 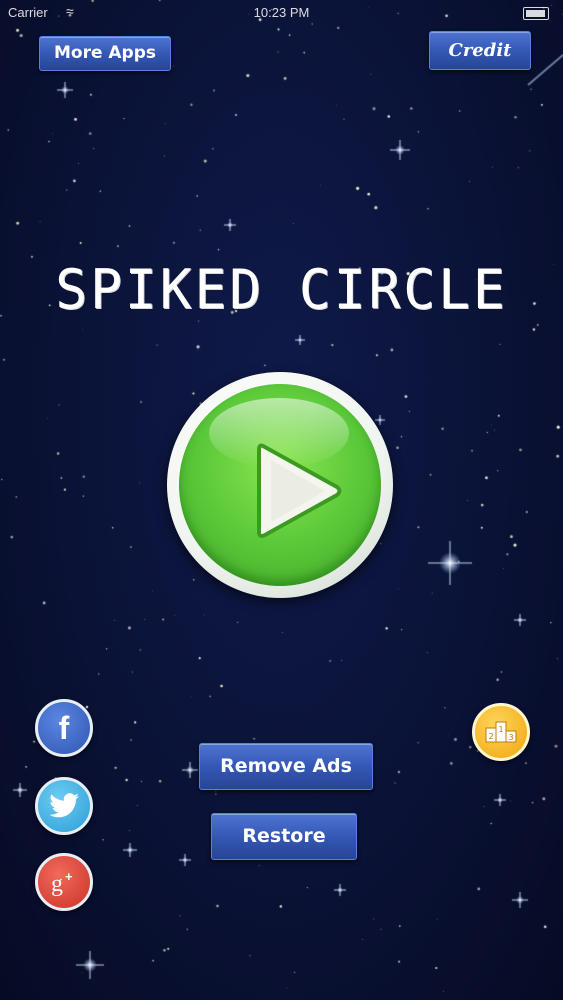 I want to click on google-plus-button: g +, so click(x=64, y=882).